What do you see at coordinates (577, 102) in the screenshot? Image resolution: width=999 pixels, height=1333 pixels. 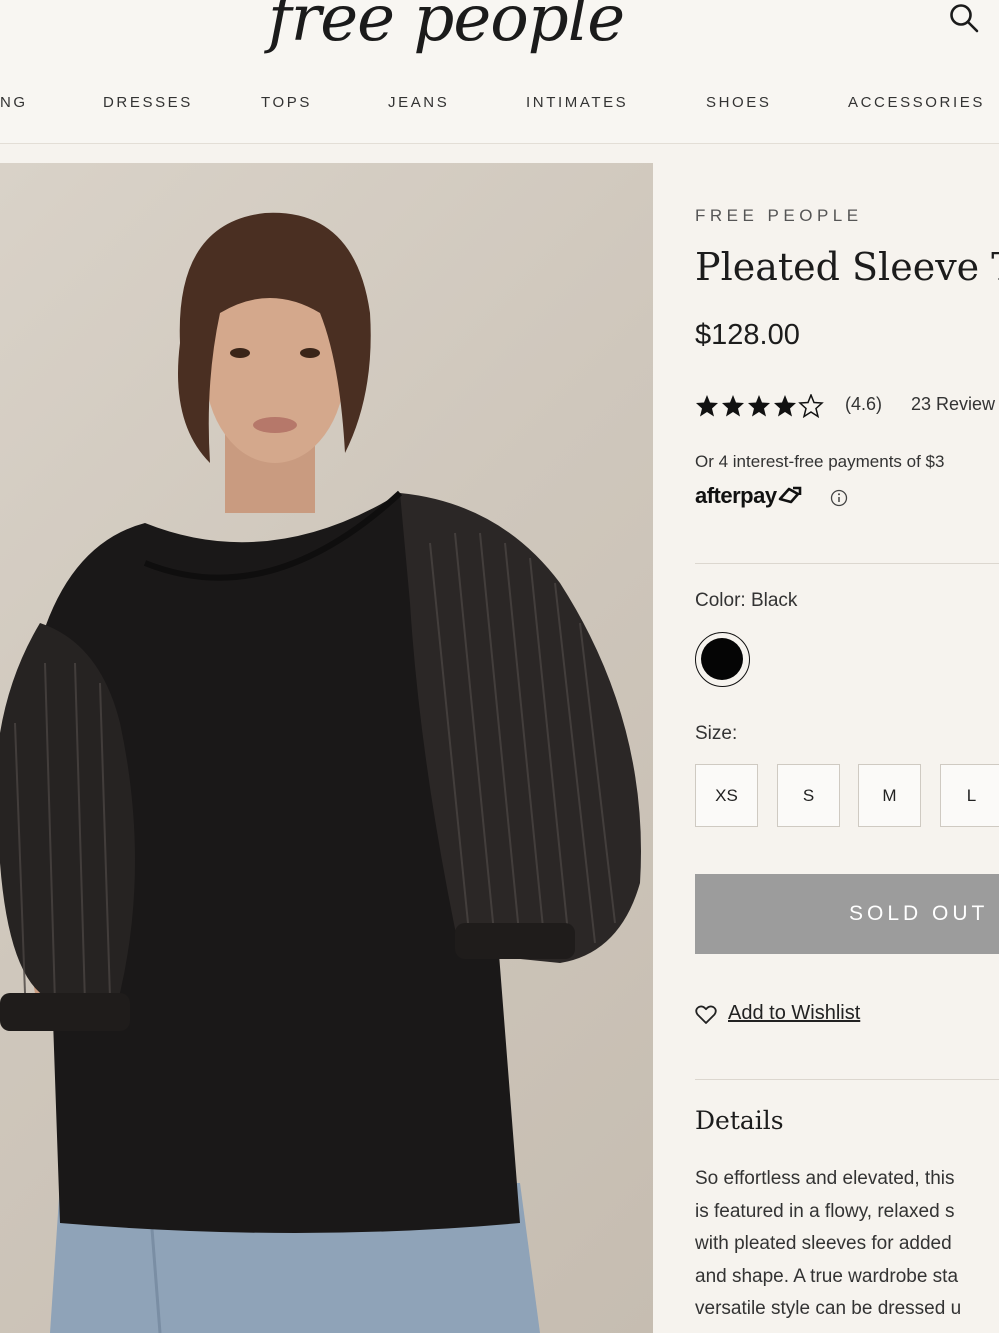 I see `nav-item-intimates: INTIMATES` at bounding box center [577, 102].